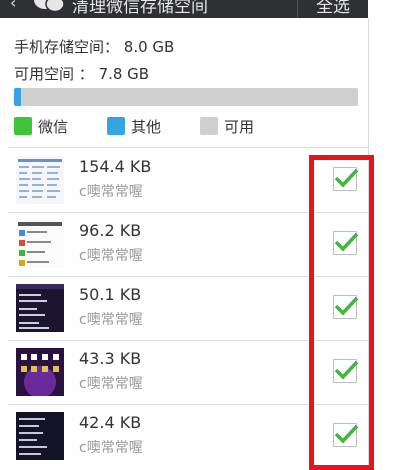 The width and height of the screenshot is (402, 470). What do you see at coordinates (140, 8) in the screenshot?
I see `page-title: 清理微信存储空间` at bounding box center [140, 8].